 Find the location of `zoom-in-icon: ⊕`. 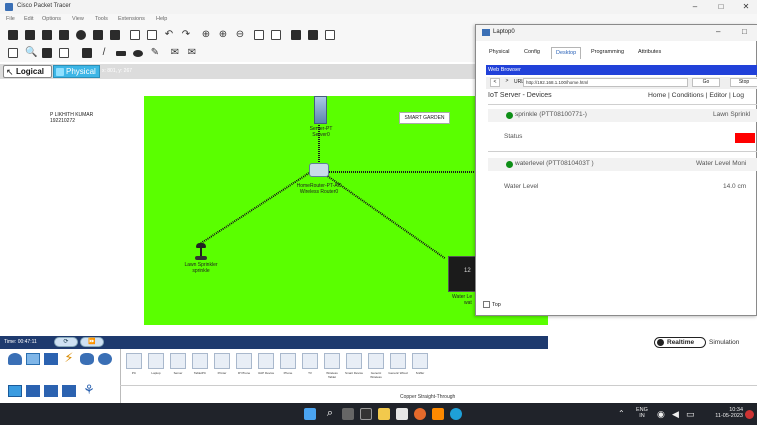

zoom-in-icon: ⊕ is located at coordinates (206, 35).